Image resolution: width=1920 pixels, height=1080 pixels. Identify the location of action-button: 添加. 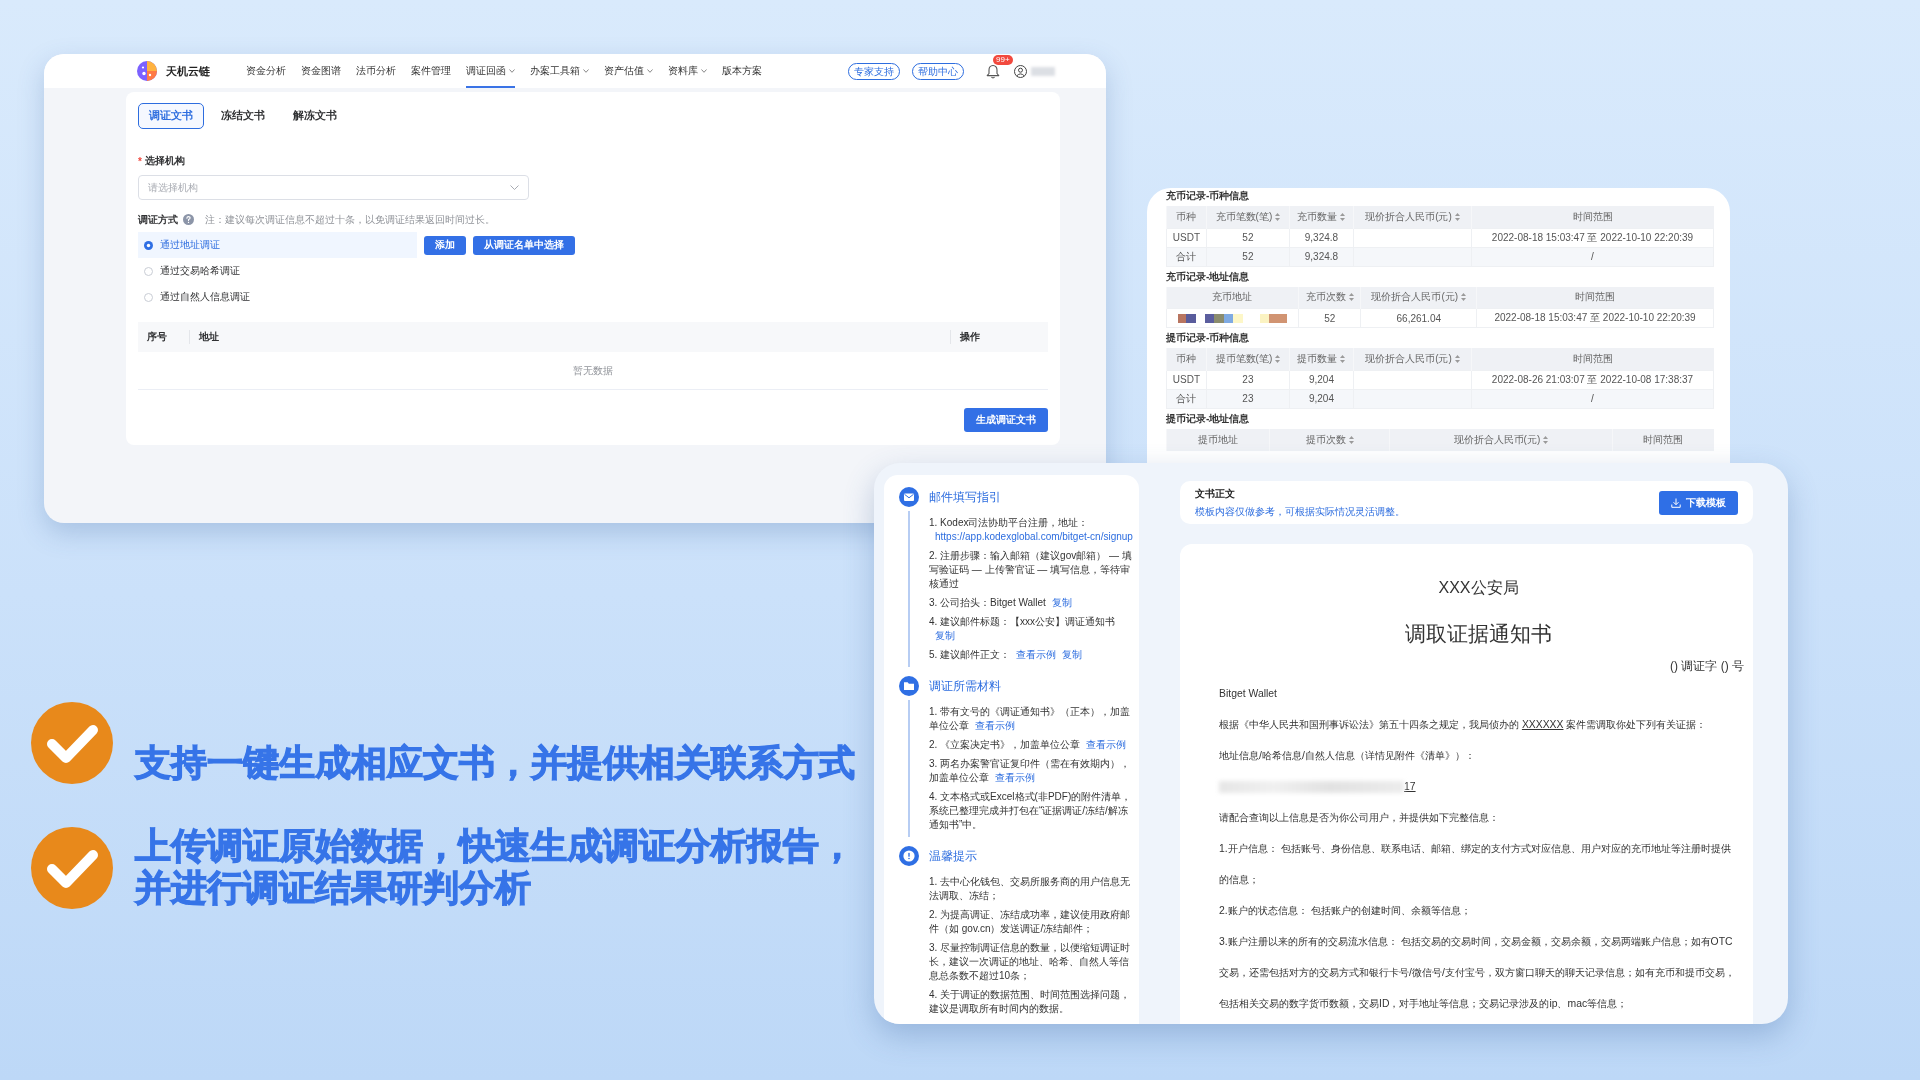
(445, 245).